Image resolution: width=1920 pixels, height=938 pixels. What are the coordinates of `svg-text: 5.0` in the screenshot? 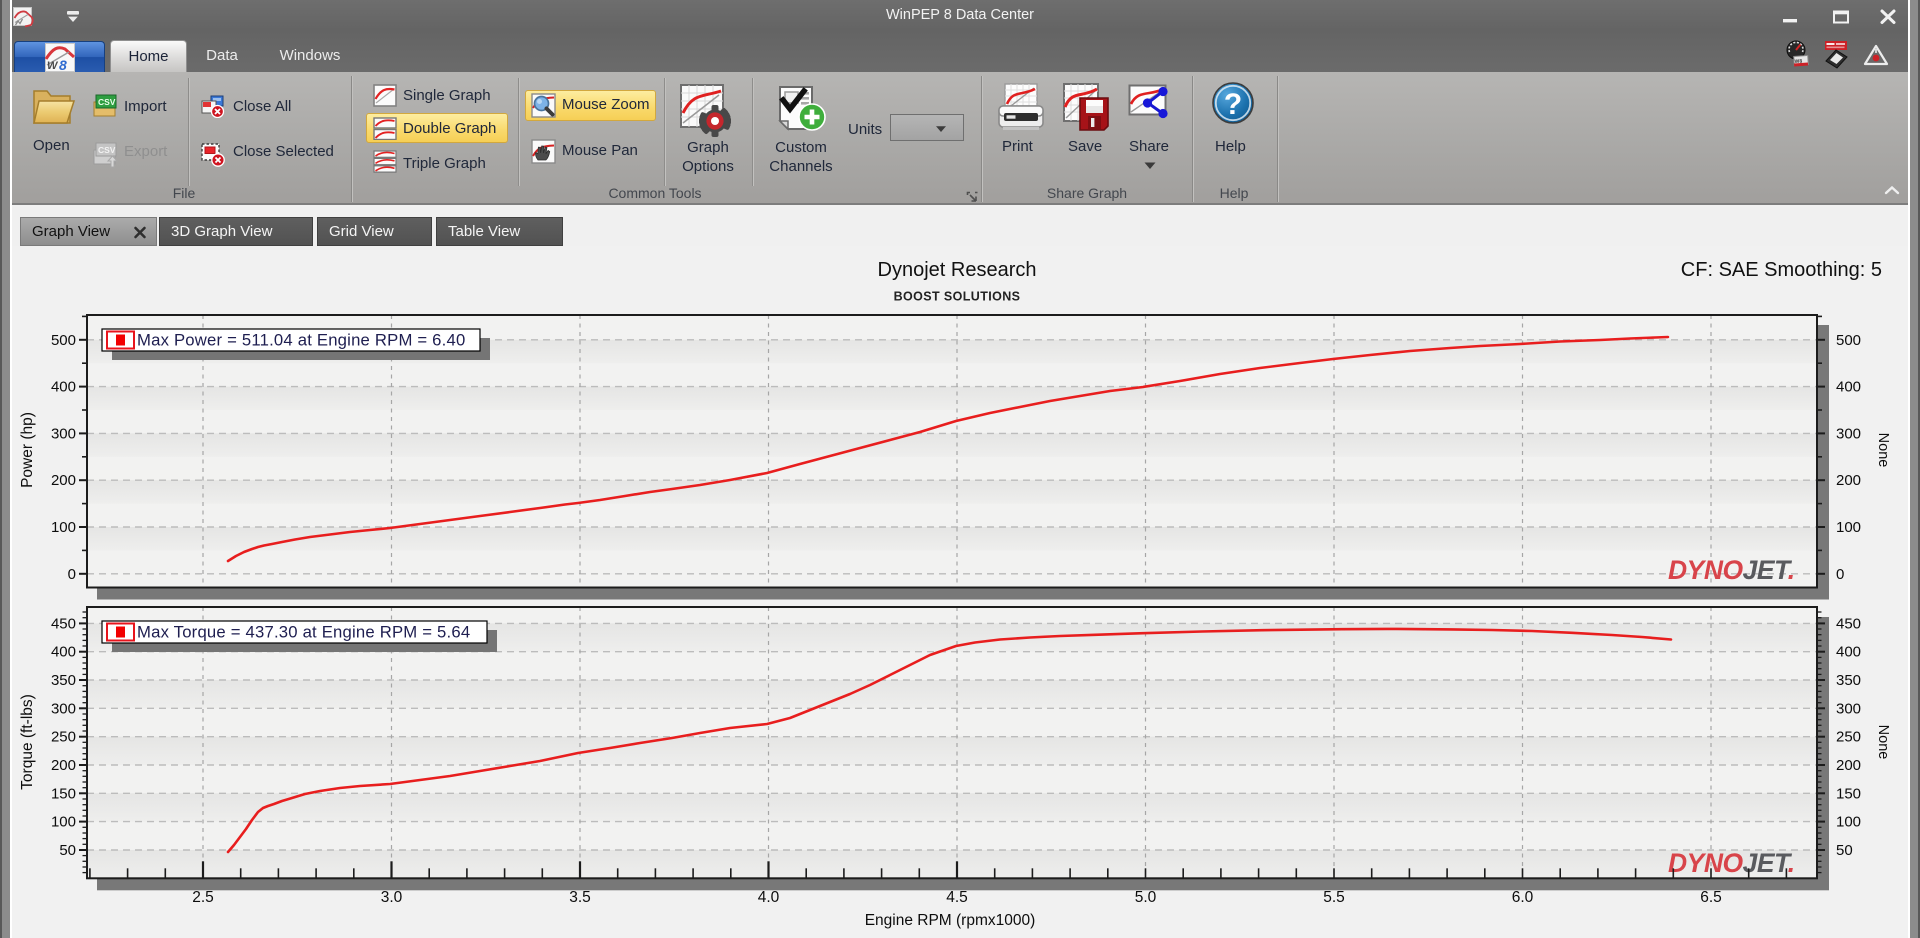 It's located at (1146, 897).